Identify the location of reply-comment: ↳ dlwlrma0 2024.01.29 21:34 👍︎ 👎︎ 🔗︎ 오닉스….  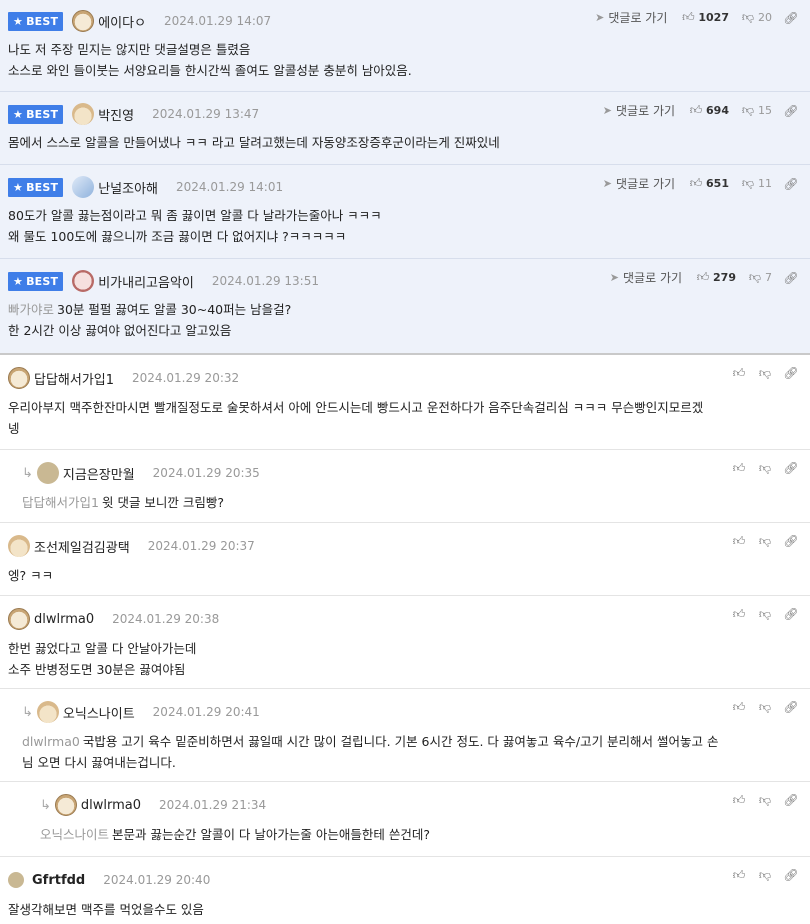
(405, 819).